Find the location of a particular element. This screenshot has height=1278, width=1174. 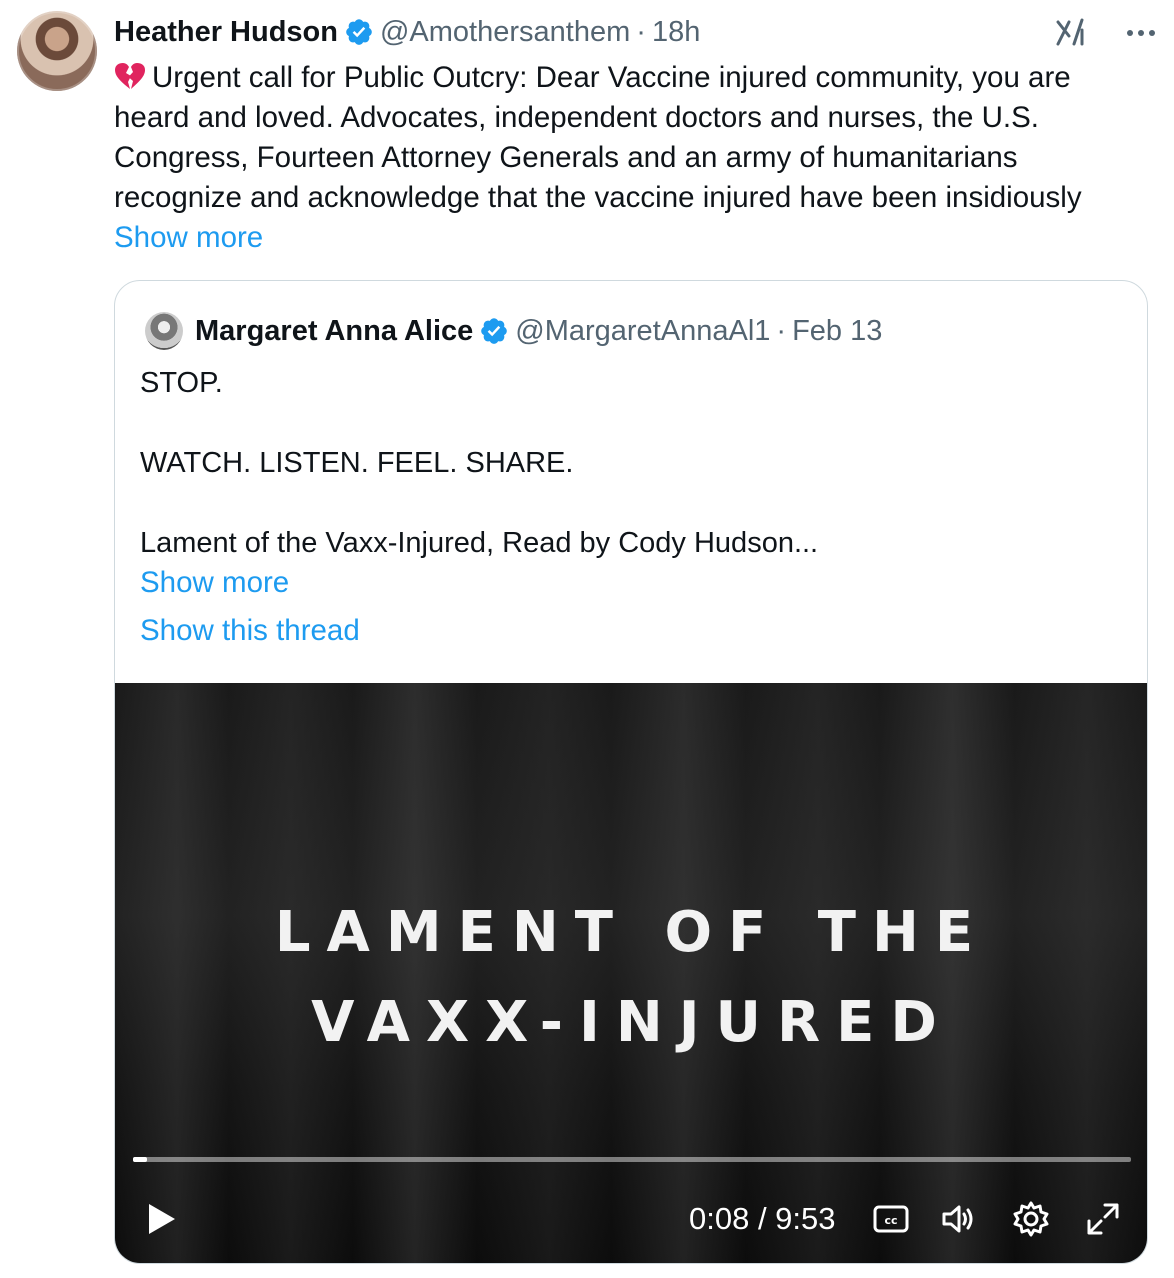

show-thread-link: Show this thread is located at coordinates (250, 630).